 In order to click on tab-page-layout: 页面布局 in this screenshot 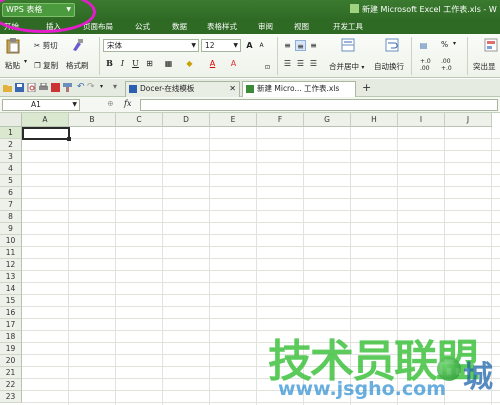, I will do `click(98, 27)`.